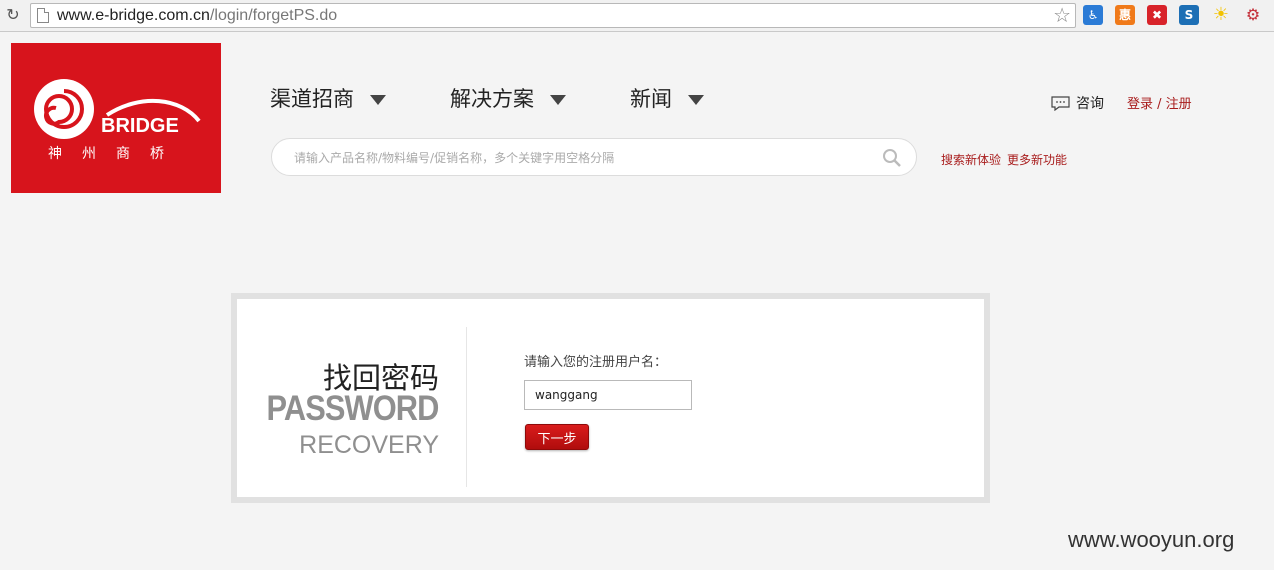 This screenshot has height=570, width=1274. What do you see at coordinates (651, 99) in the screenshot?
I see `nav-item-label: 新闻` at bounding box center [651, 99].